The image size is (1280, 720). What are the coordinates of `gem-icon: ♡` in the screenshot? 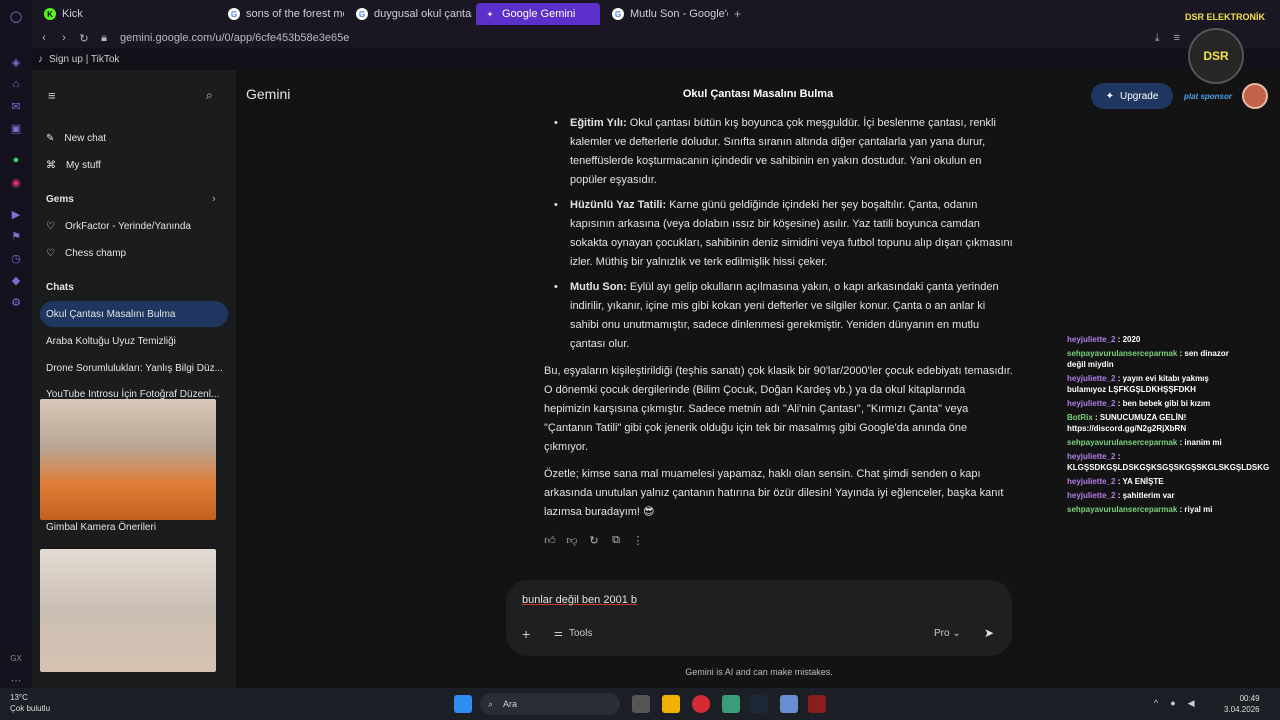 It's located at (50, 226).